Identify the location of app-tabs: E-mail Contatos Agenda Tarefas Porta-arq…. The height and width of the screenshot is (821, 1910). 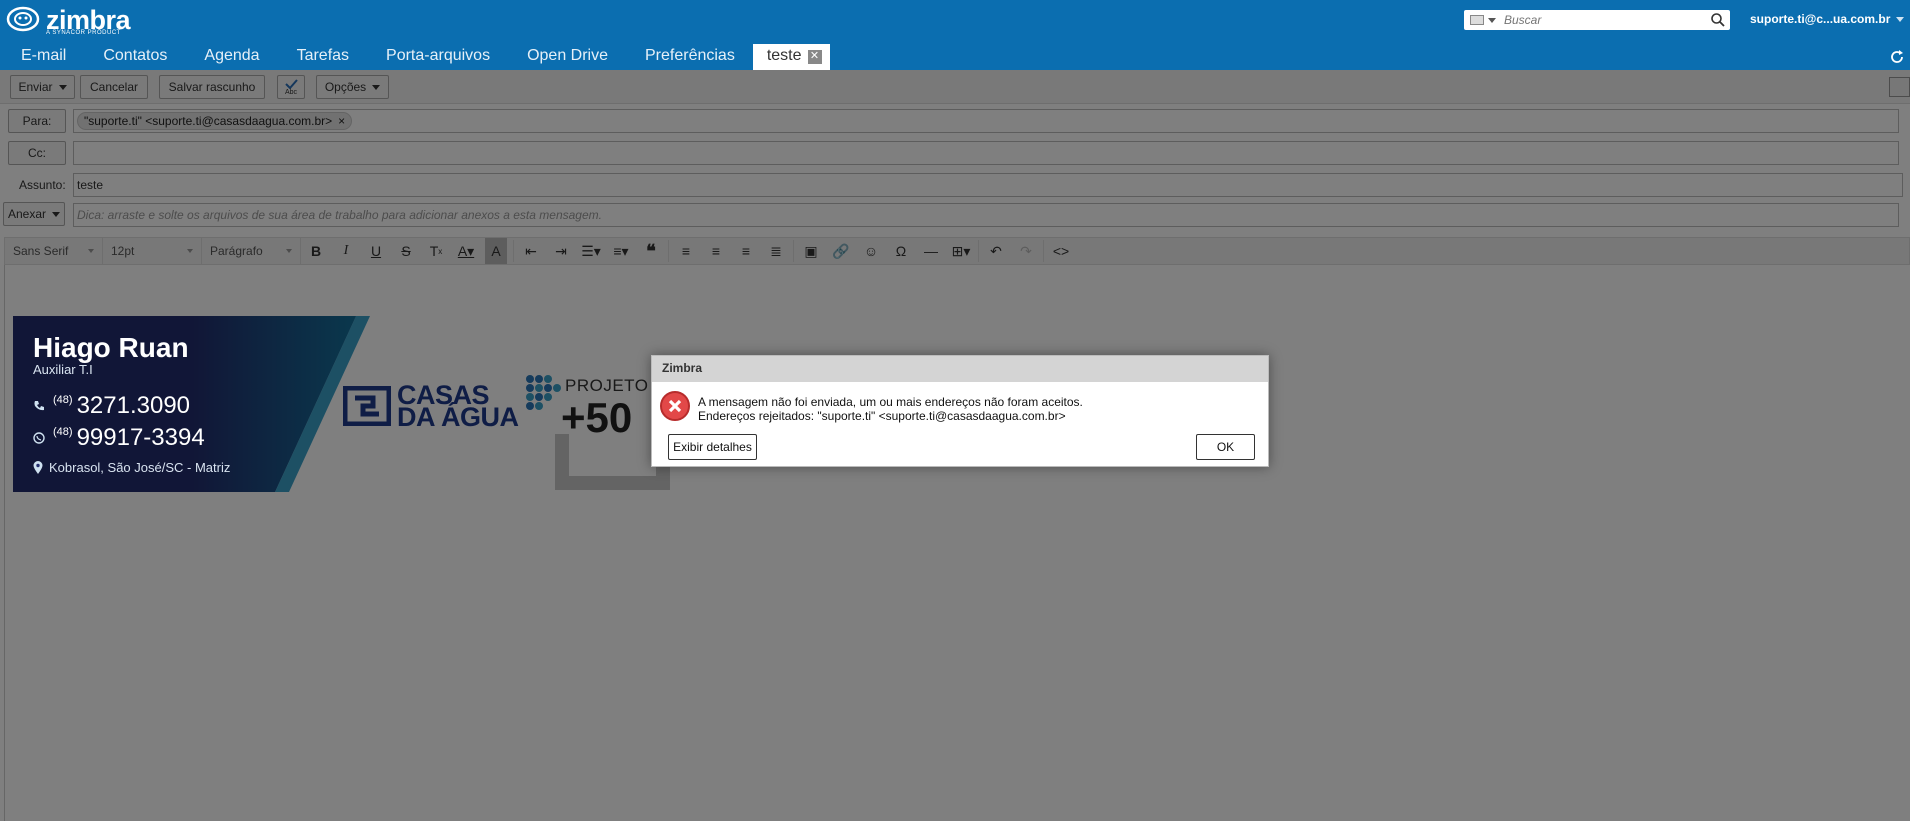
(415, 57).